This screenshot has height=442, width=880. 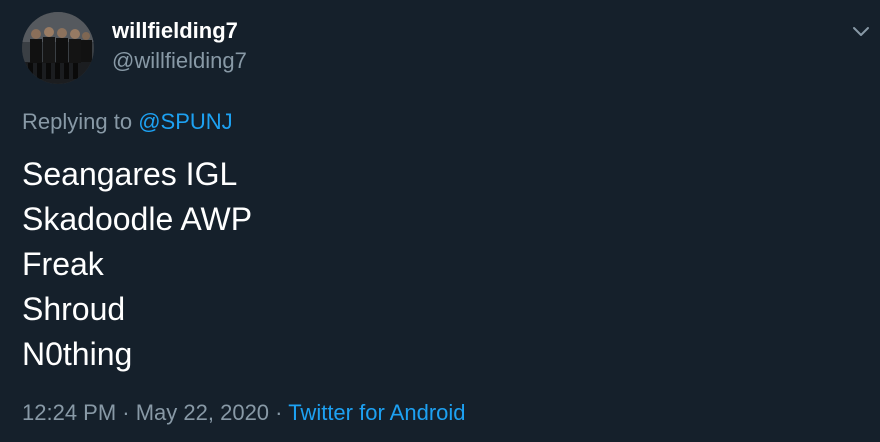 What do you see at coordinates (861, 31) in the screenshot?
I see `chevron-down-icon` at bounding box center [861, 31].